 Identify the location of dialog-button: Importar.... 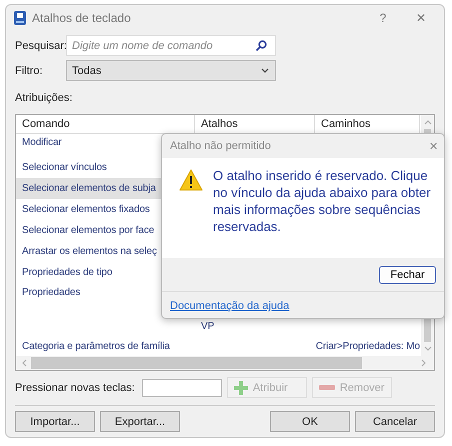
(55, 421).